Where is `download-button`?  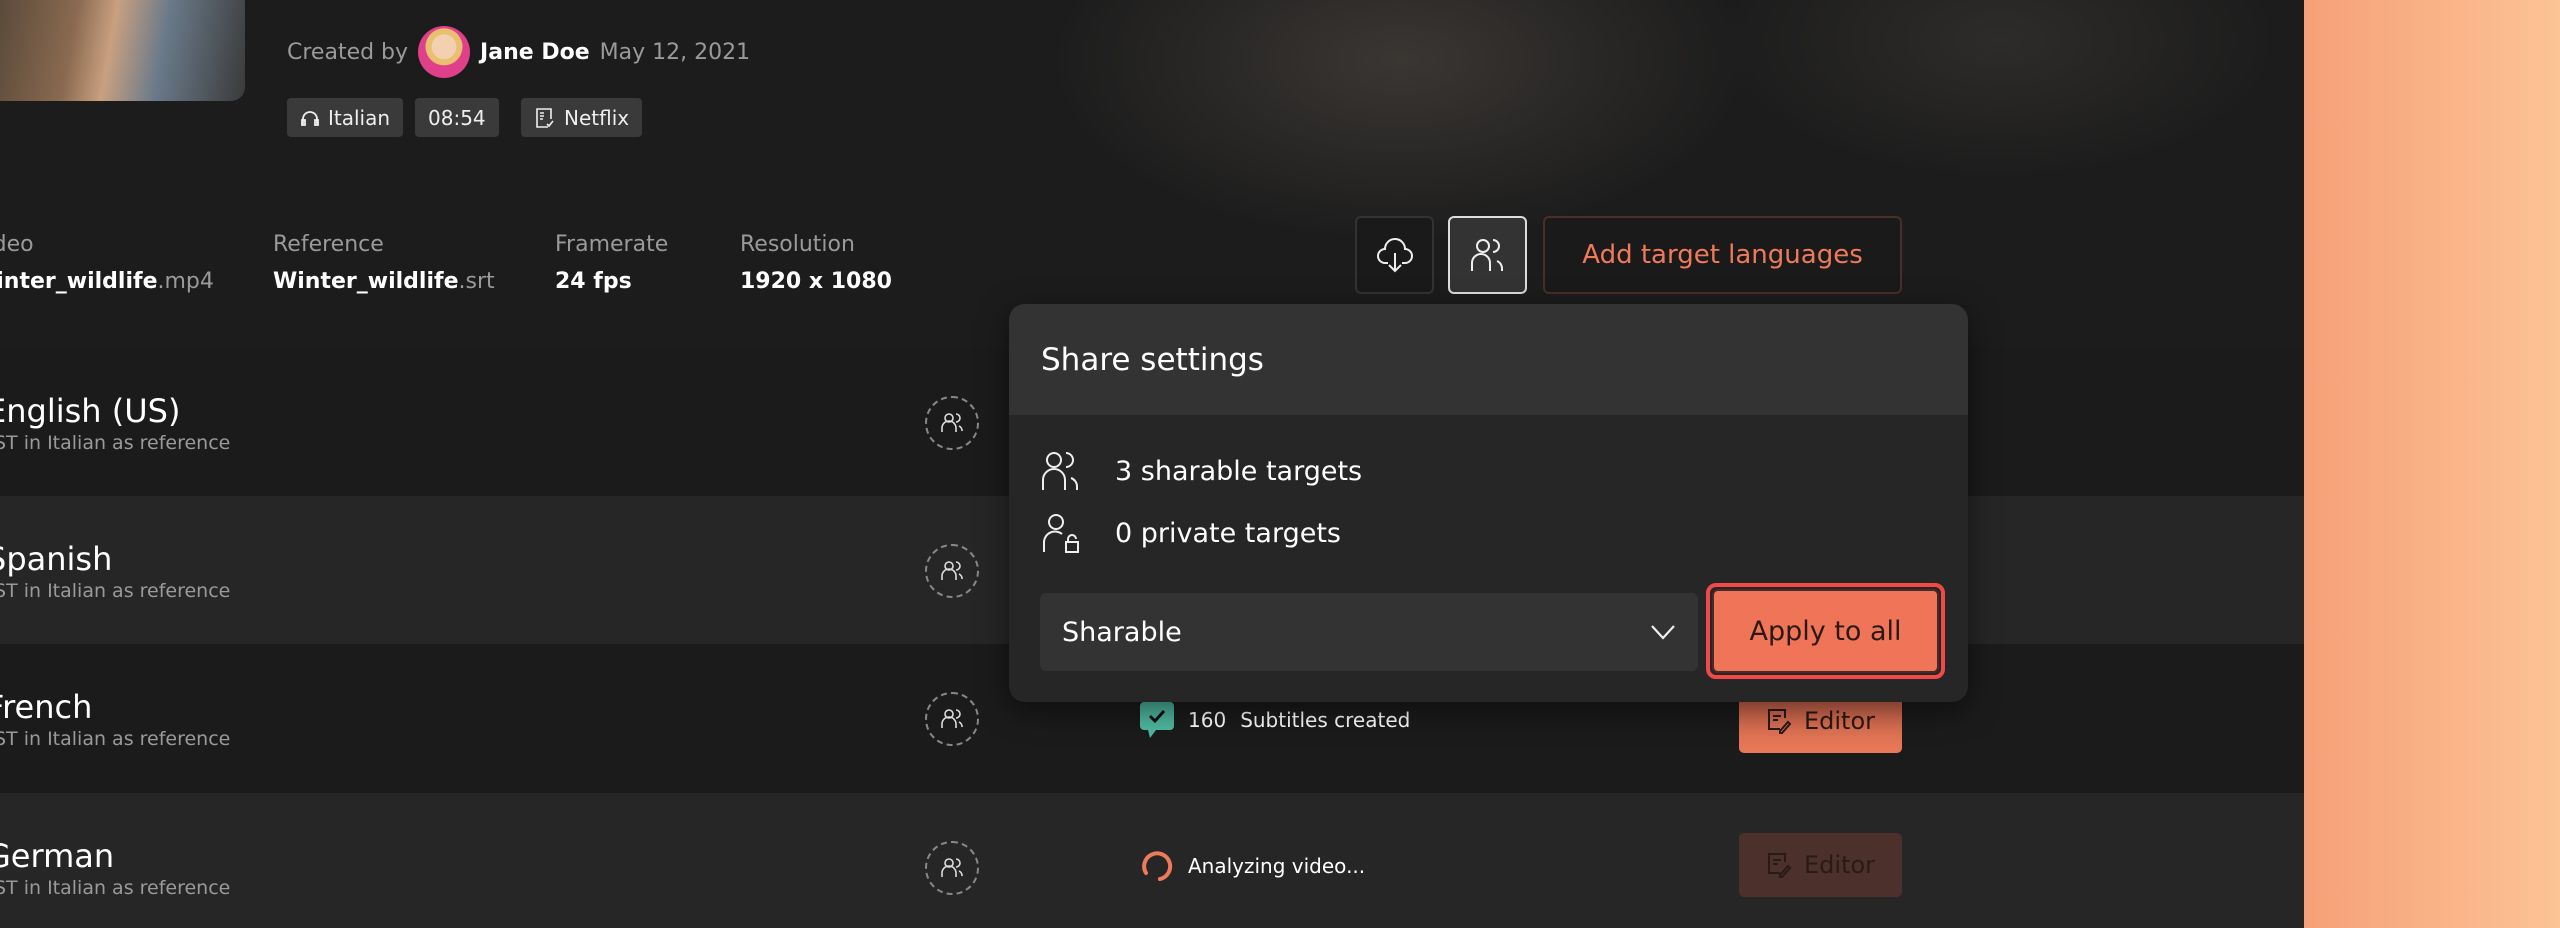 download-button is located at coordinates (1394, 255).